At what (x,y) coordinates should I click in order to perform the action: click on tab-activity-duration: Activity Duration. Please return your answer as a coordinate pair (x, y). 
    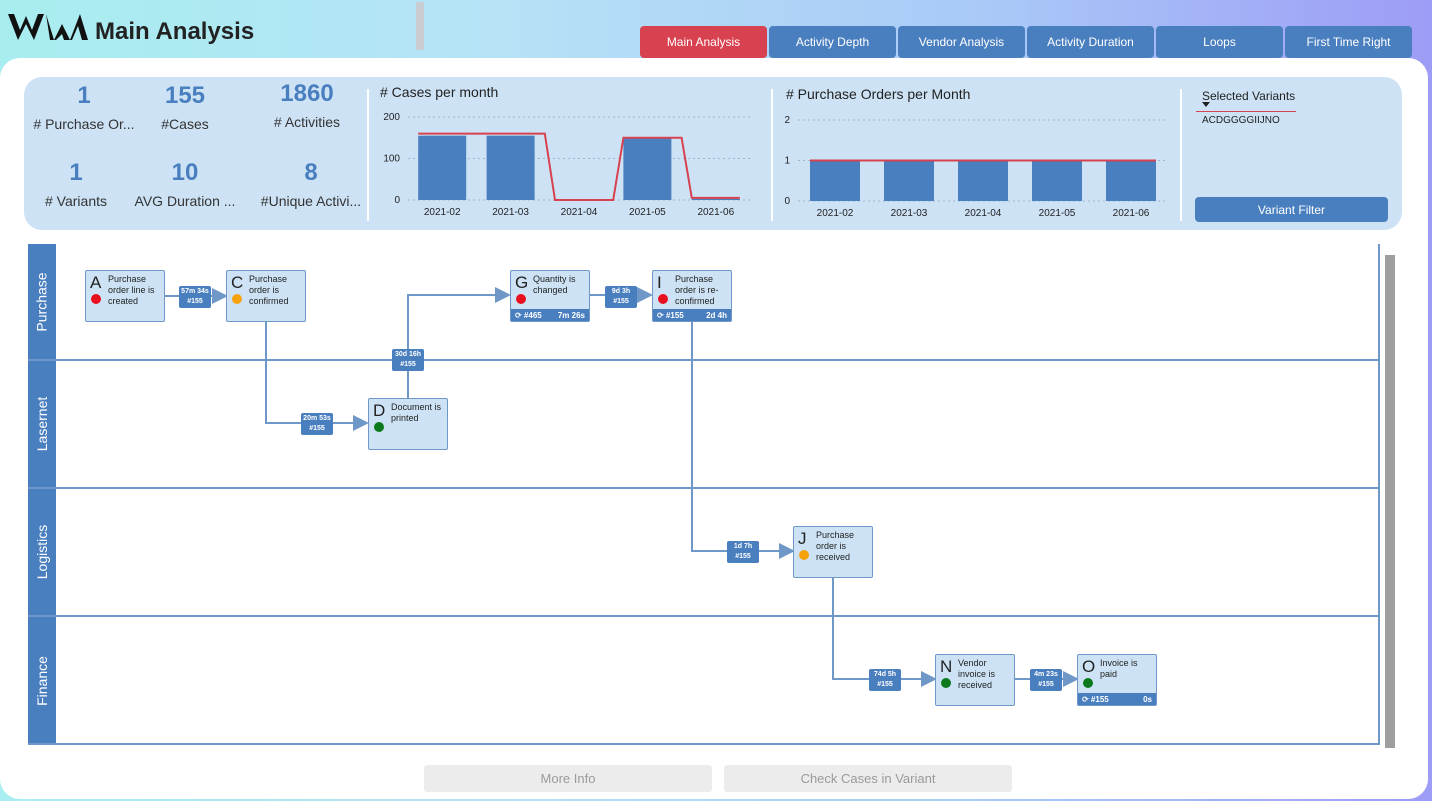
    Looking at the image, I should click on (1090, 42).